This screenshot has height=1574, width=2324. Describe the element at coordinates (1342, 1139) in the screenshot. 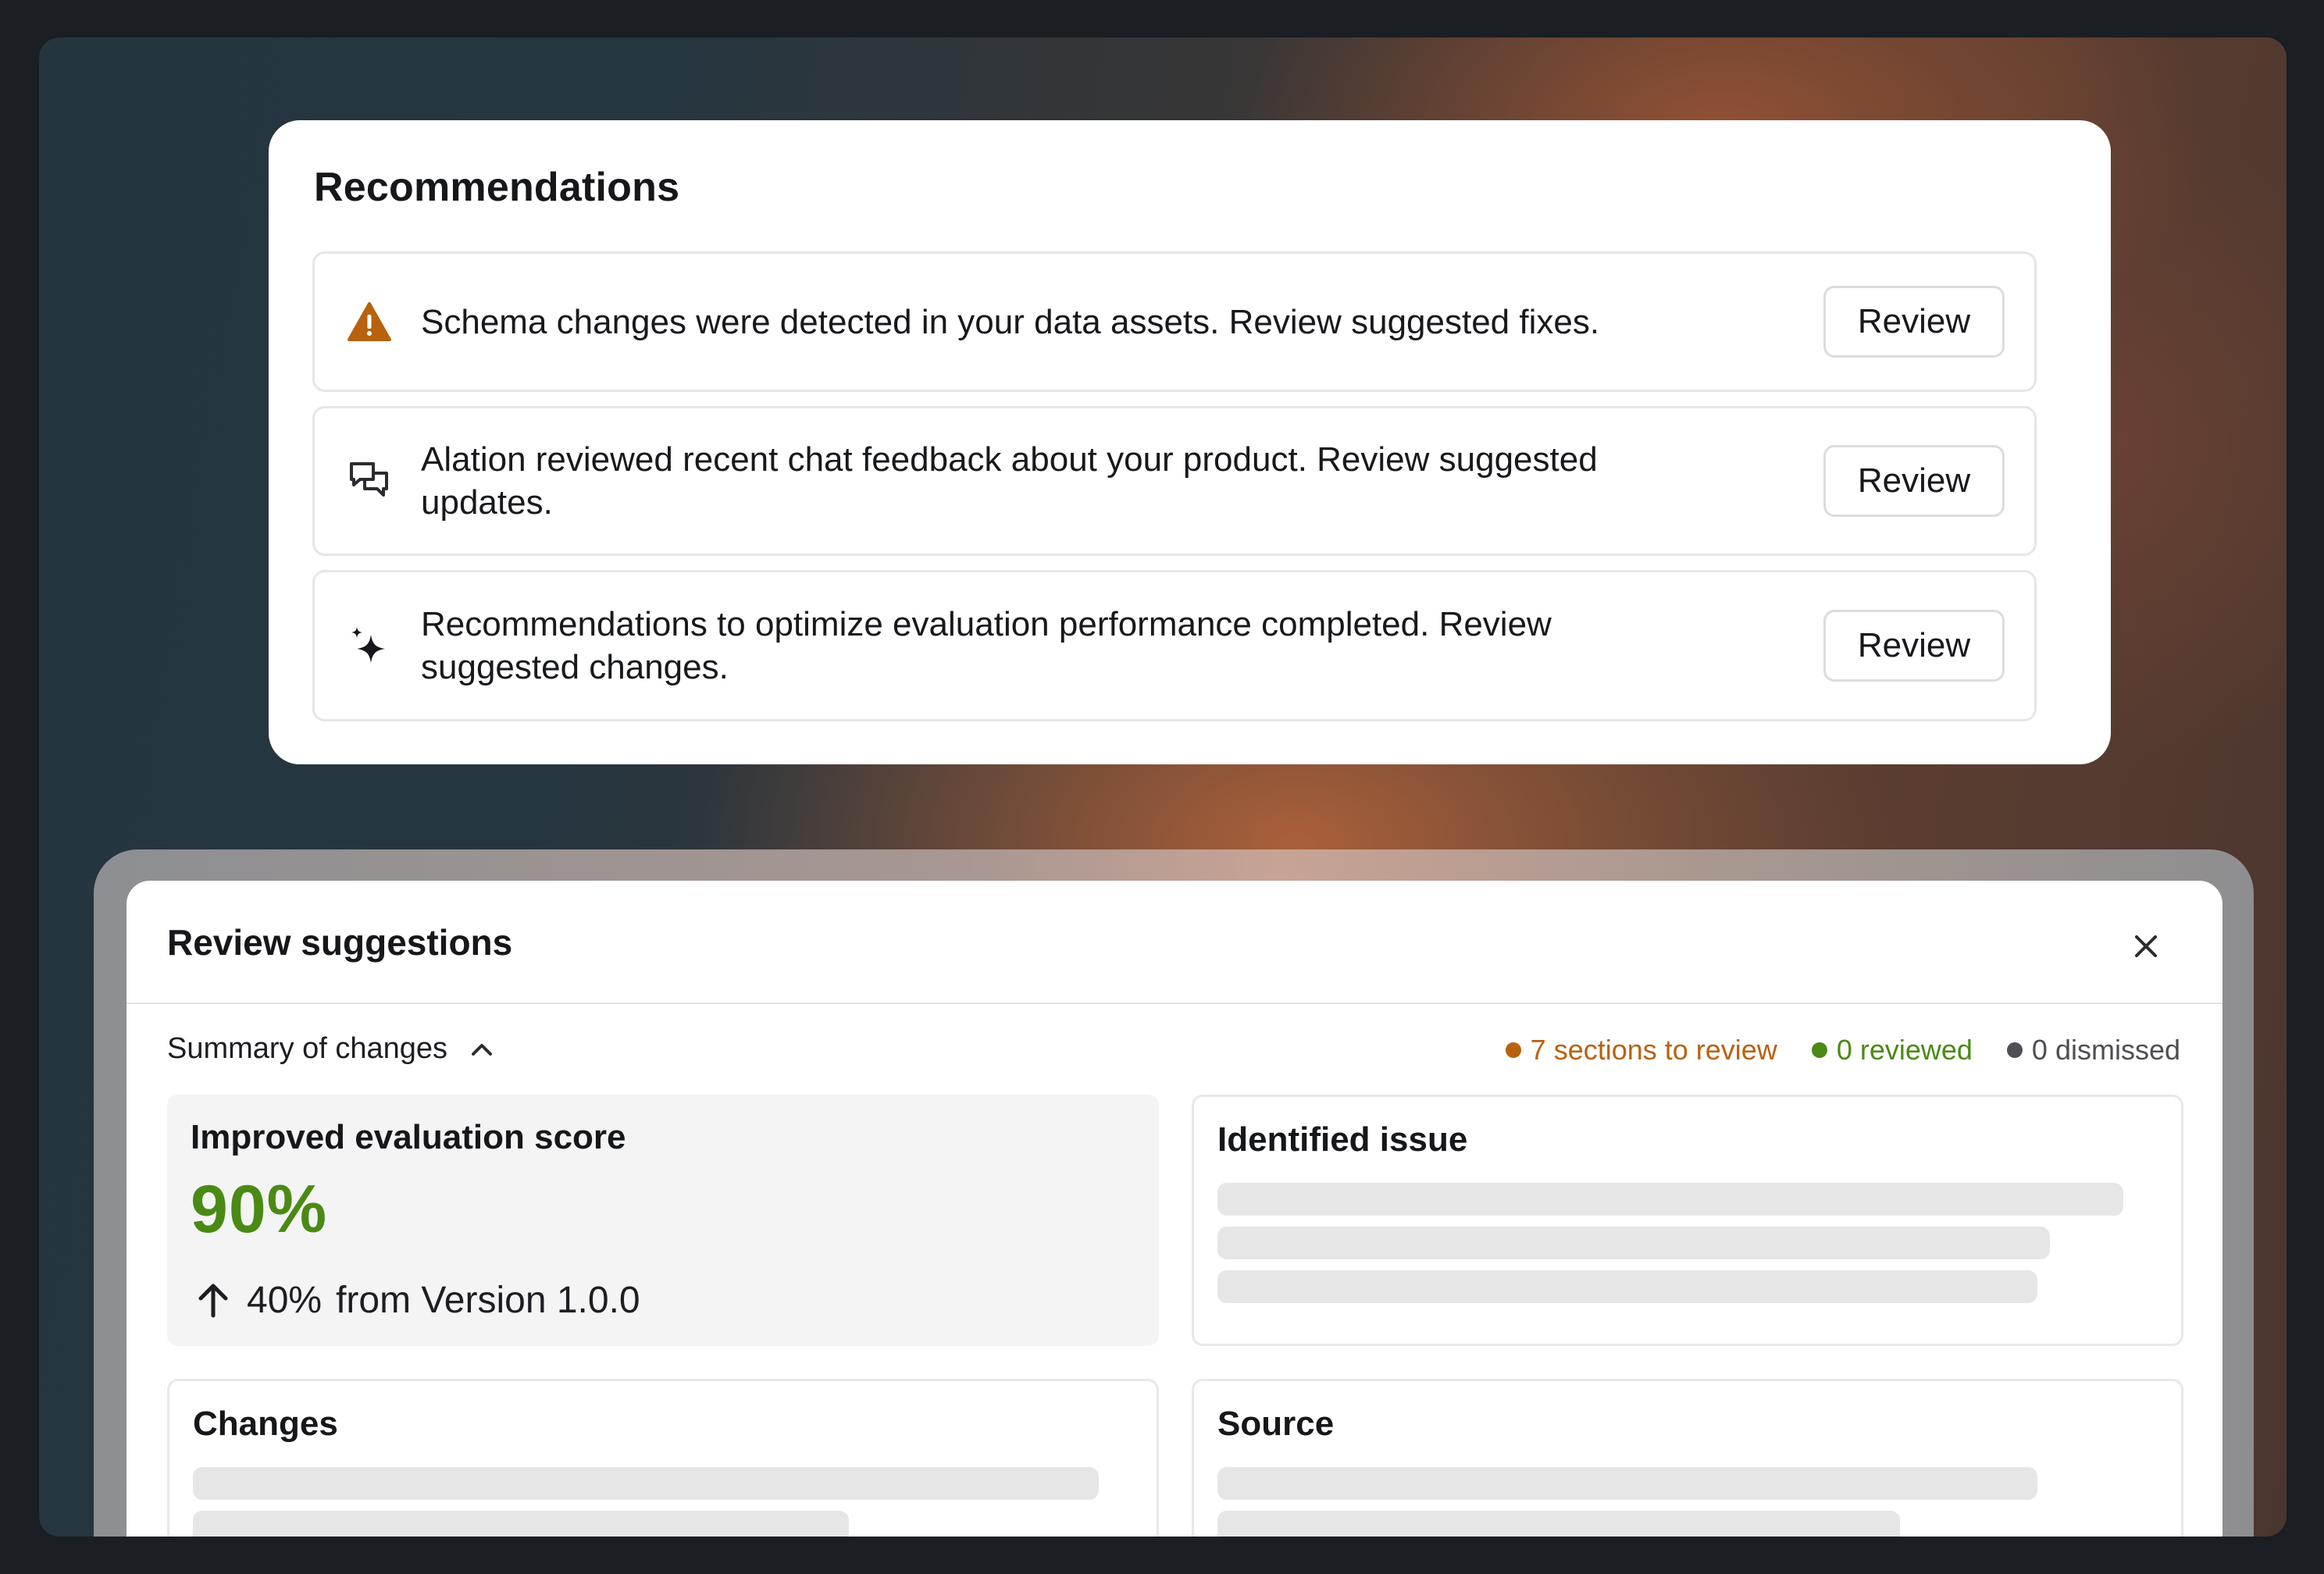

I see `issue-heading: Identified issue` at that location.